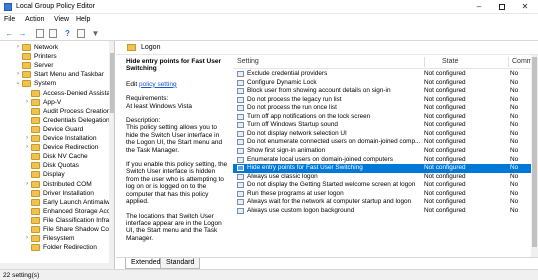 Image resolution: width=538 pixels, height=280 pixels. I want to click on tree-item: File Classification Infrastructure, so click(57, 220).